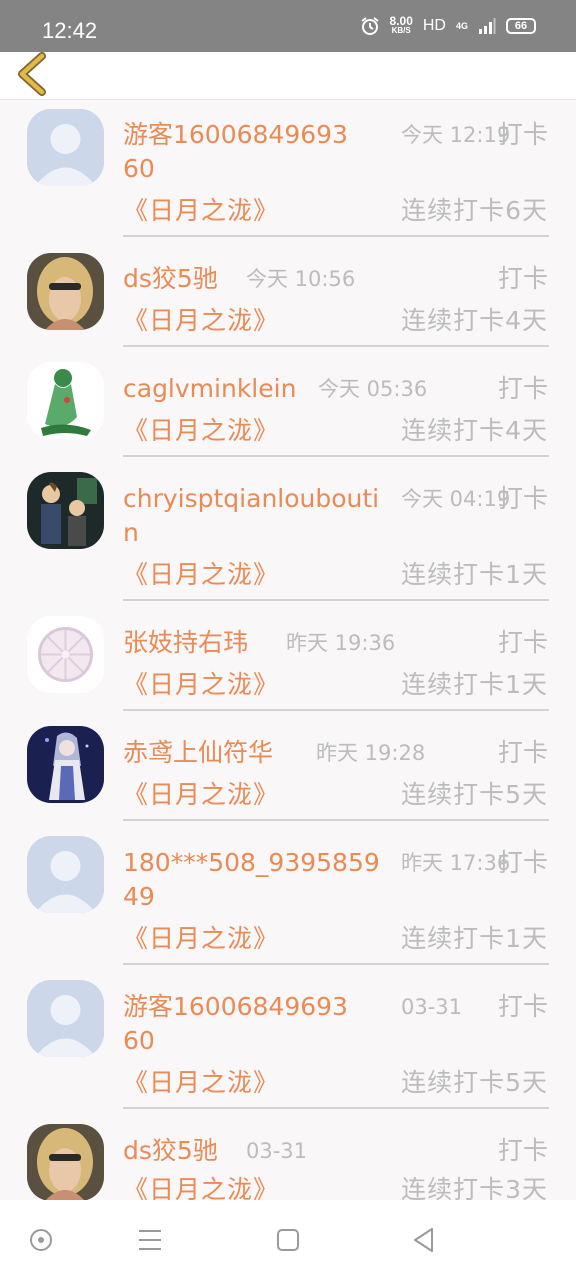 The height and width of the screenshot is (1280, 576). What do you see at coordinates (254, 880) in the screenshot?
I see `user-name: 180***508_939585949` at bounding box center [254, 880].